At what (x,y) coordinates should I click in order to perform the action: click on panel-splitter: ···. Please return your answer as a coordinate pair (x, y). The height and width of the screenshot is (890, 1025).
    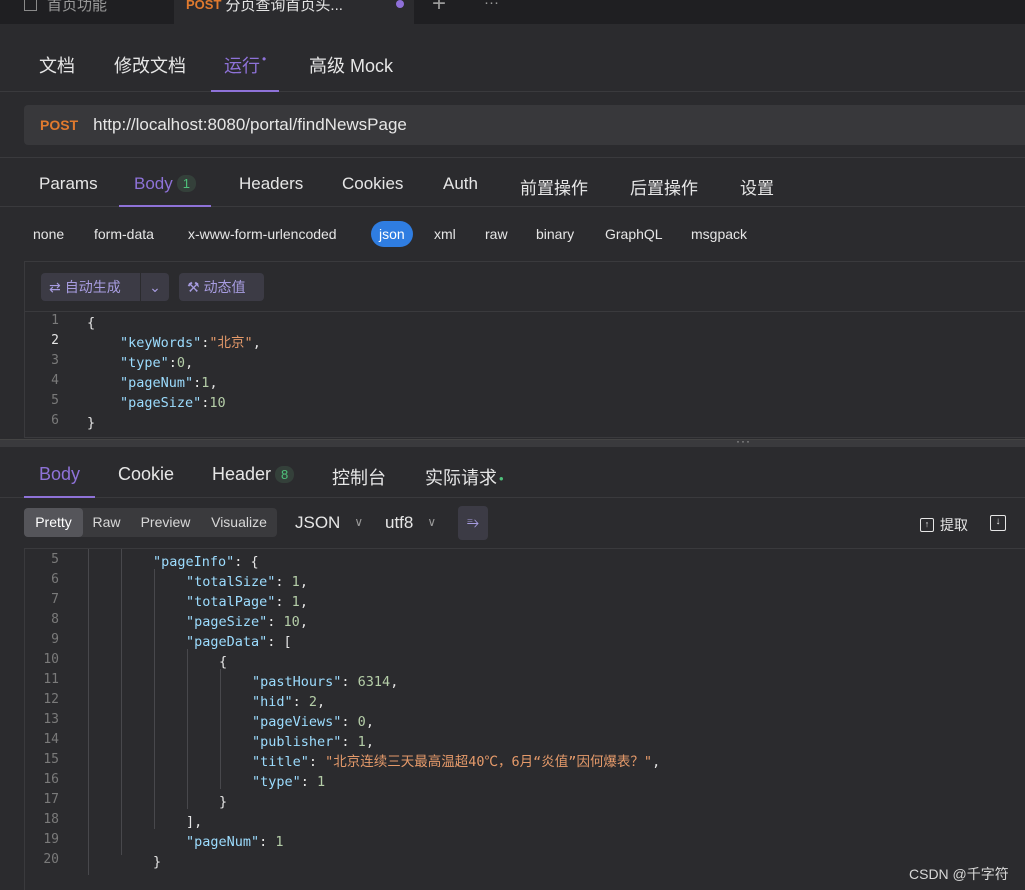
    Looking at the image, I should click on (512, 441).